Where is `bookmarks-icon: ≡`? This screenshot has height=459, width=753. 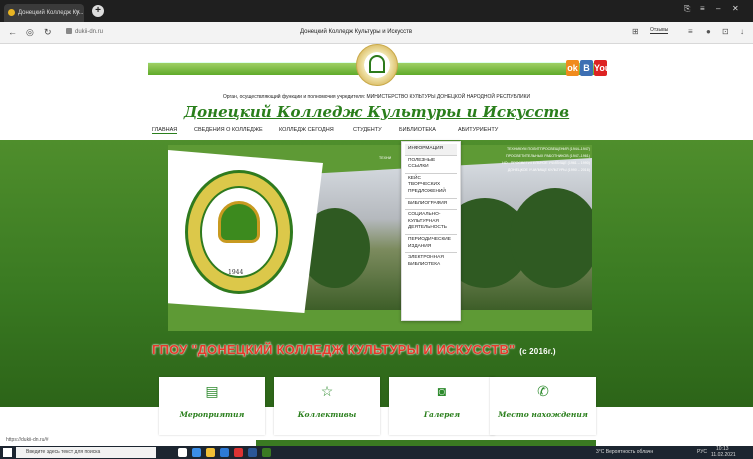 bookmarks-icon: ≡ is located at coordinates (690, 31).